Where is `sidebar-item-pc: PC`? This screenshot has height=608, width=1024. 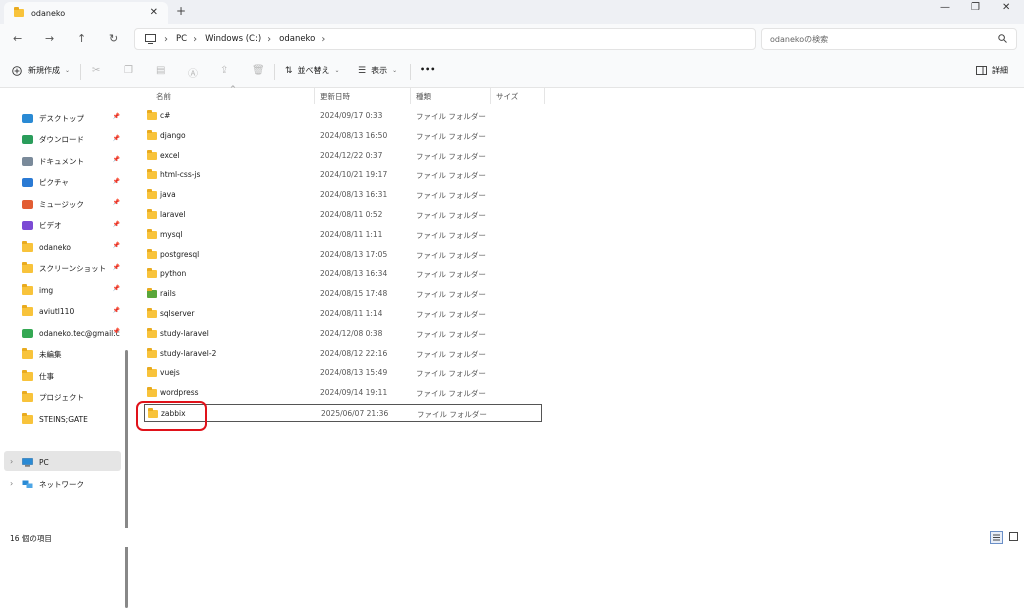 sidebar-item-pc: PC is located at coordinates (72, 462).